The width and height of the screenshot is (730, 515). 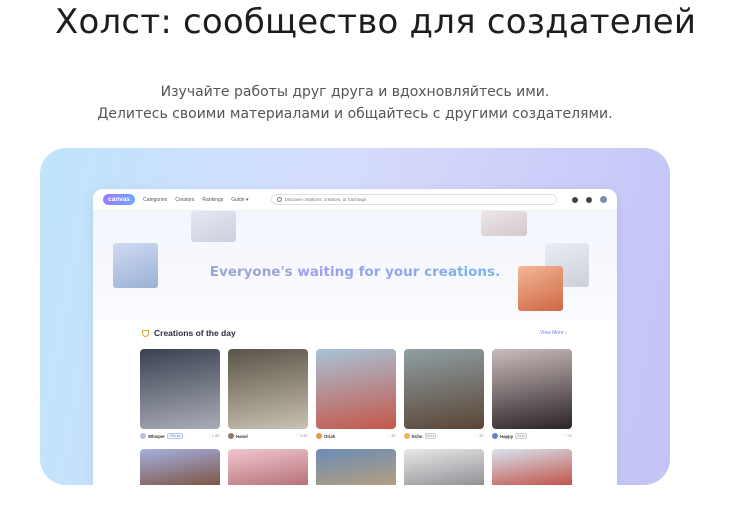 What do you see at coordinates (279, 199) in the screenshot?
I see `search-icon` at bounding box center [279, 199].